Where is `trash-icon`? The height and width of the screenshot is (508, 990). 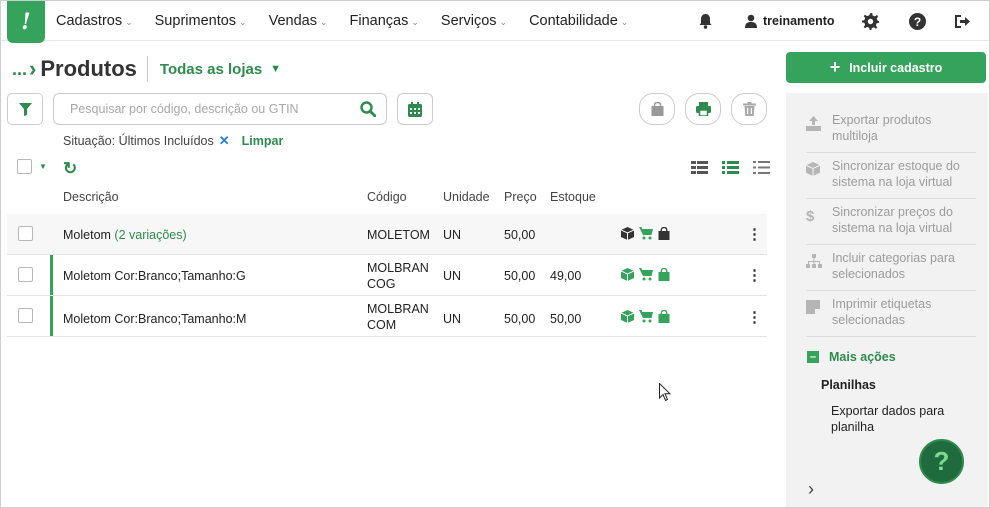 trash-icon is located at coordinates (749, 109).